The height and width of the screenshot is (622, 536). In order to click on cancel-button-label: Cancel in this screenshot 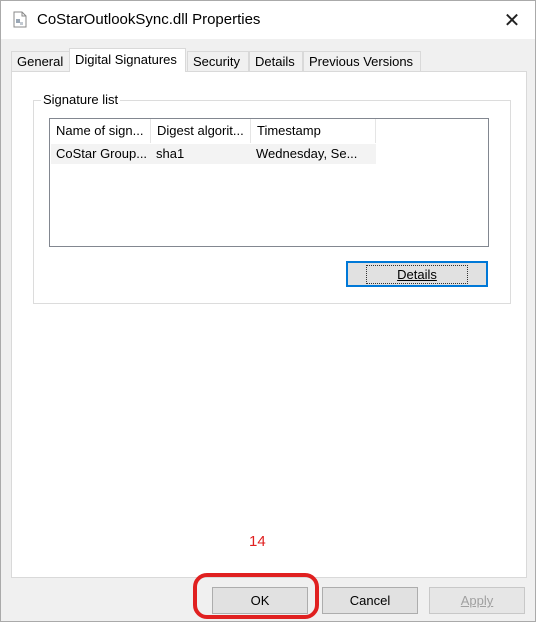, I will do `click(370, 600)`.